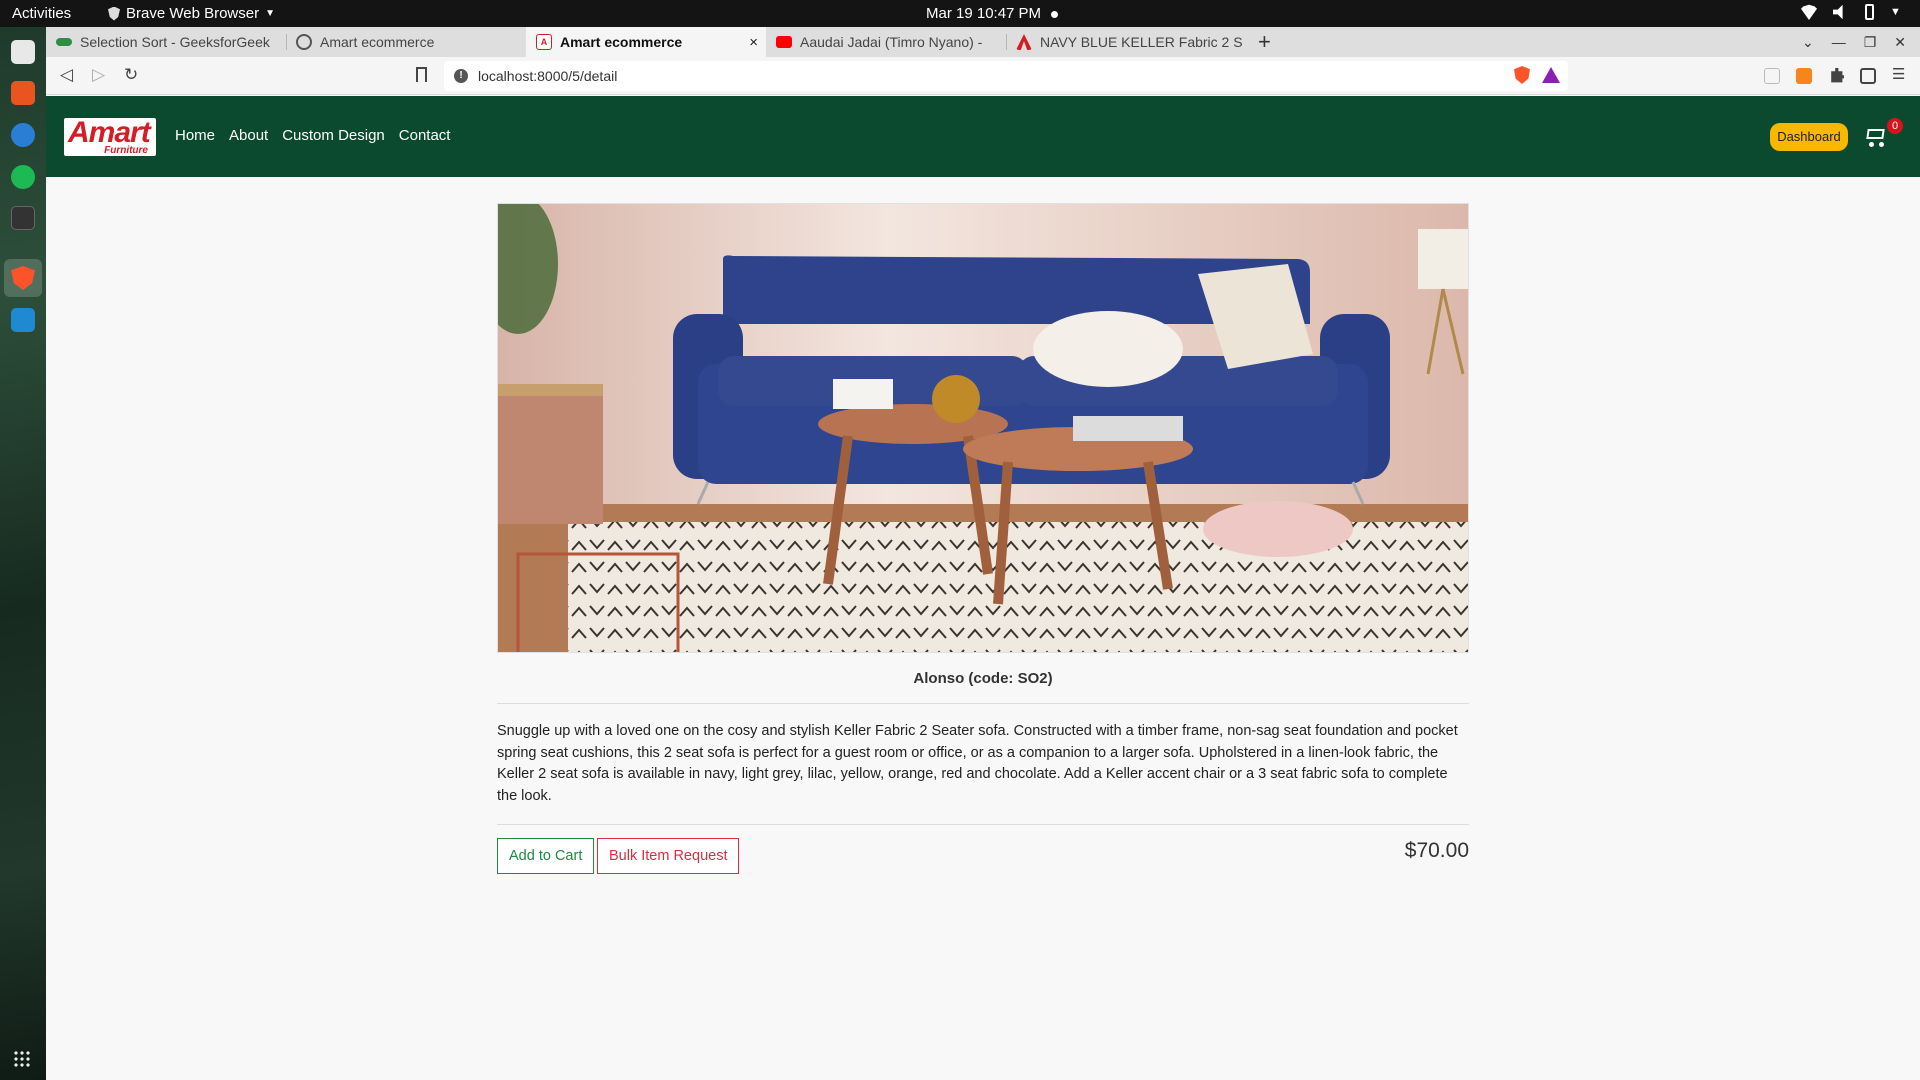  I want to click on tab-amart-ecommerce: Amart ecommerce, so click(406, 42).